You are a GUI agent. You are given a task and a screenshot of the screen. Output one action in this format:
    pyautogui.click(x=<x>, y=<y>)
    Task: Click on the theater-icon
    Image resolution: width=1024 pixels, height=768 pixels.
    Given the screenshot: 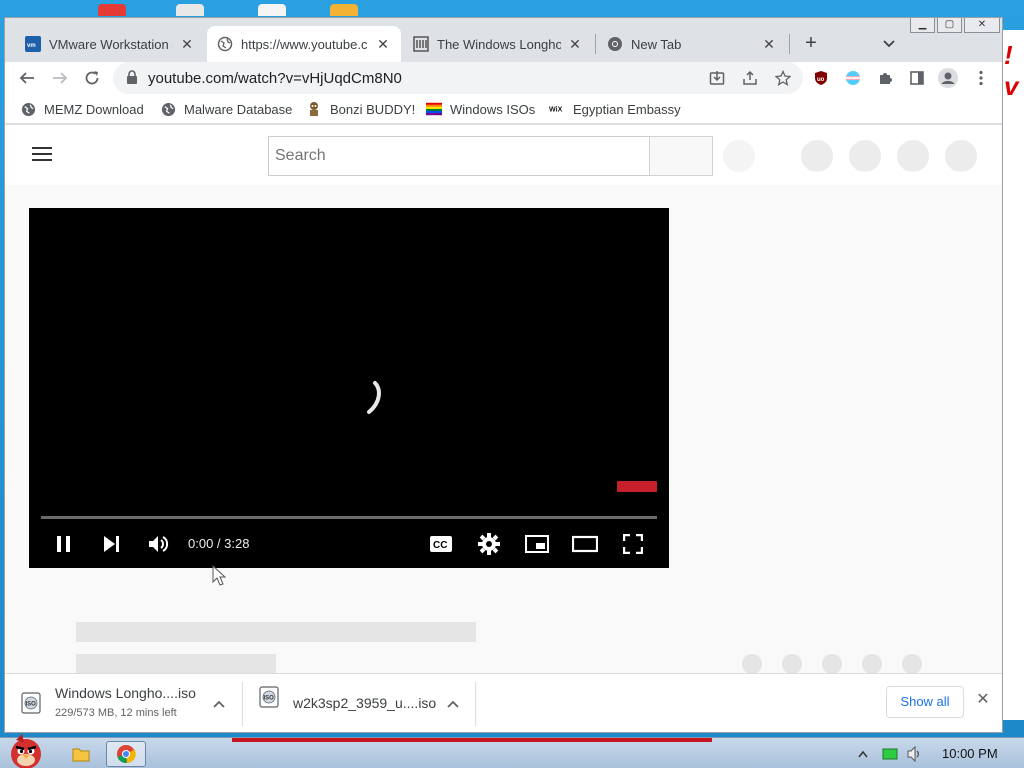 What is the action you would take?
    pyautogui.click(x=585, y=544)
    